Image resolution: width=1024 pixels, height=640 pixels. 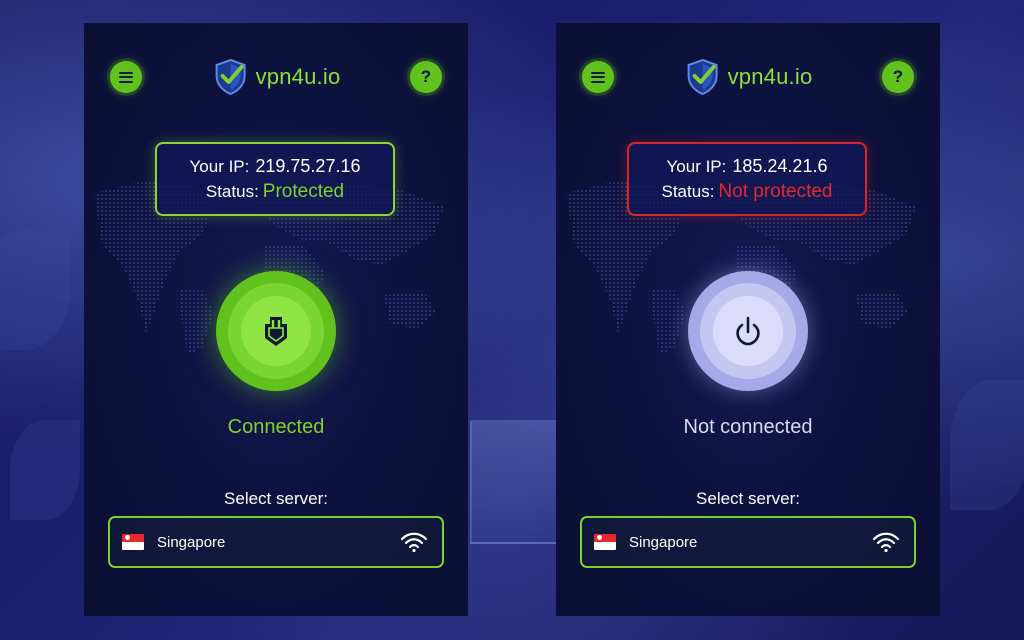 I want to click on ip-status-panel: Your IP: 185.24.21.6 Status: Not protected, so click(x=747, y=179).